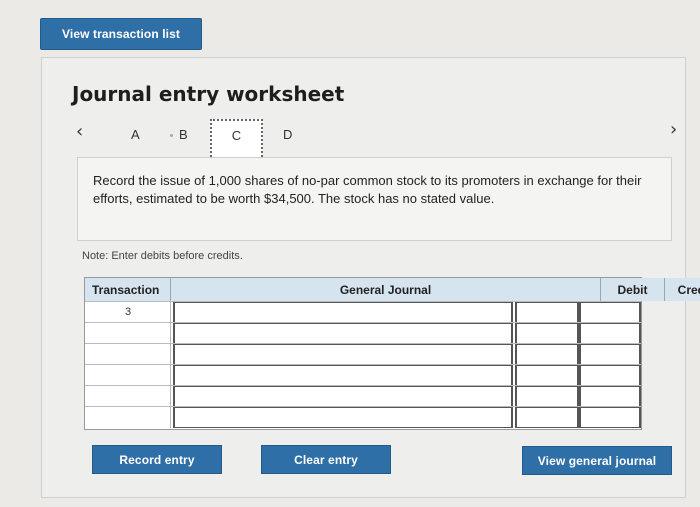 Image resolution: width=700 pixels, height=507 pixels. What do you see at coordinates (236, 135) in the screenshot?
I see `tab-c-label: C` at bounding box center [236, 135].